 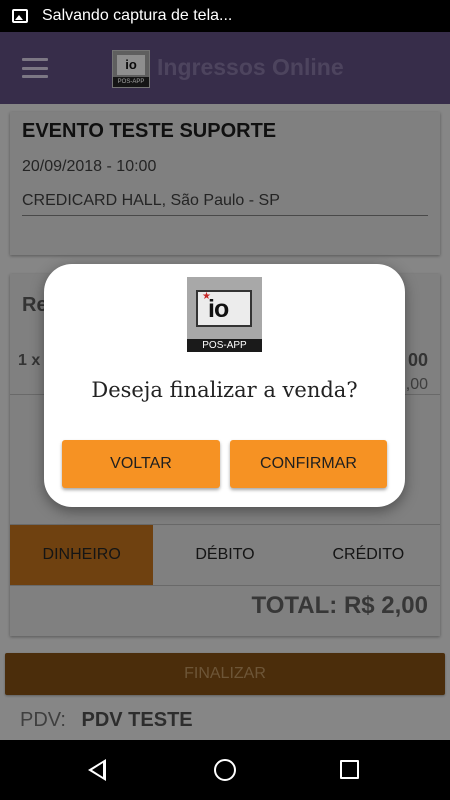 I want to click on confirm-button: CONFIRMAR, so click(x=308, y=464).